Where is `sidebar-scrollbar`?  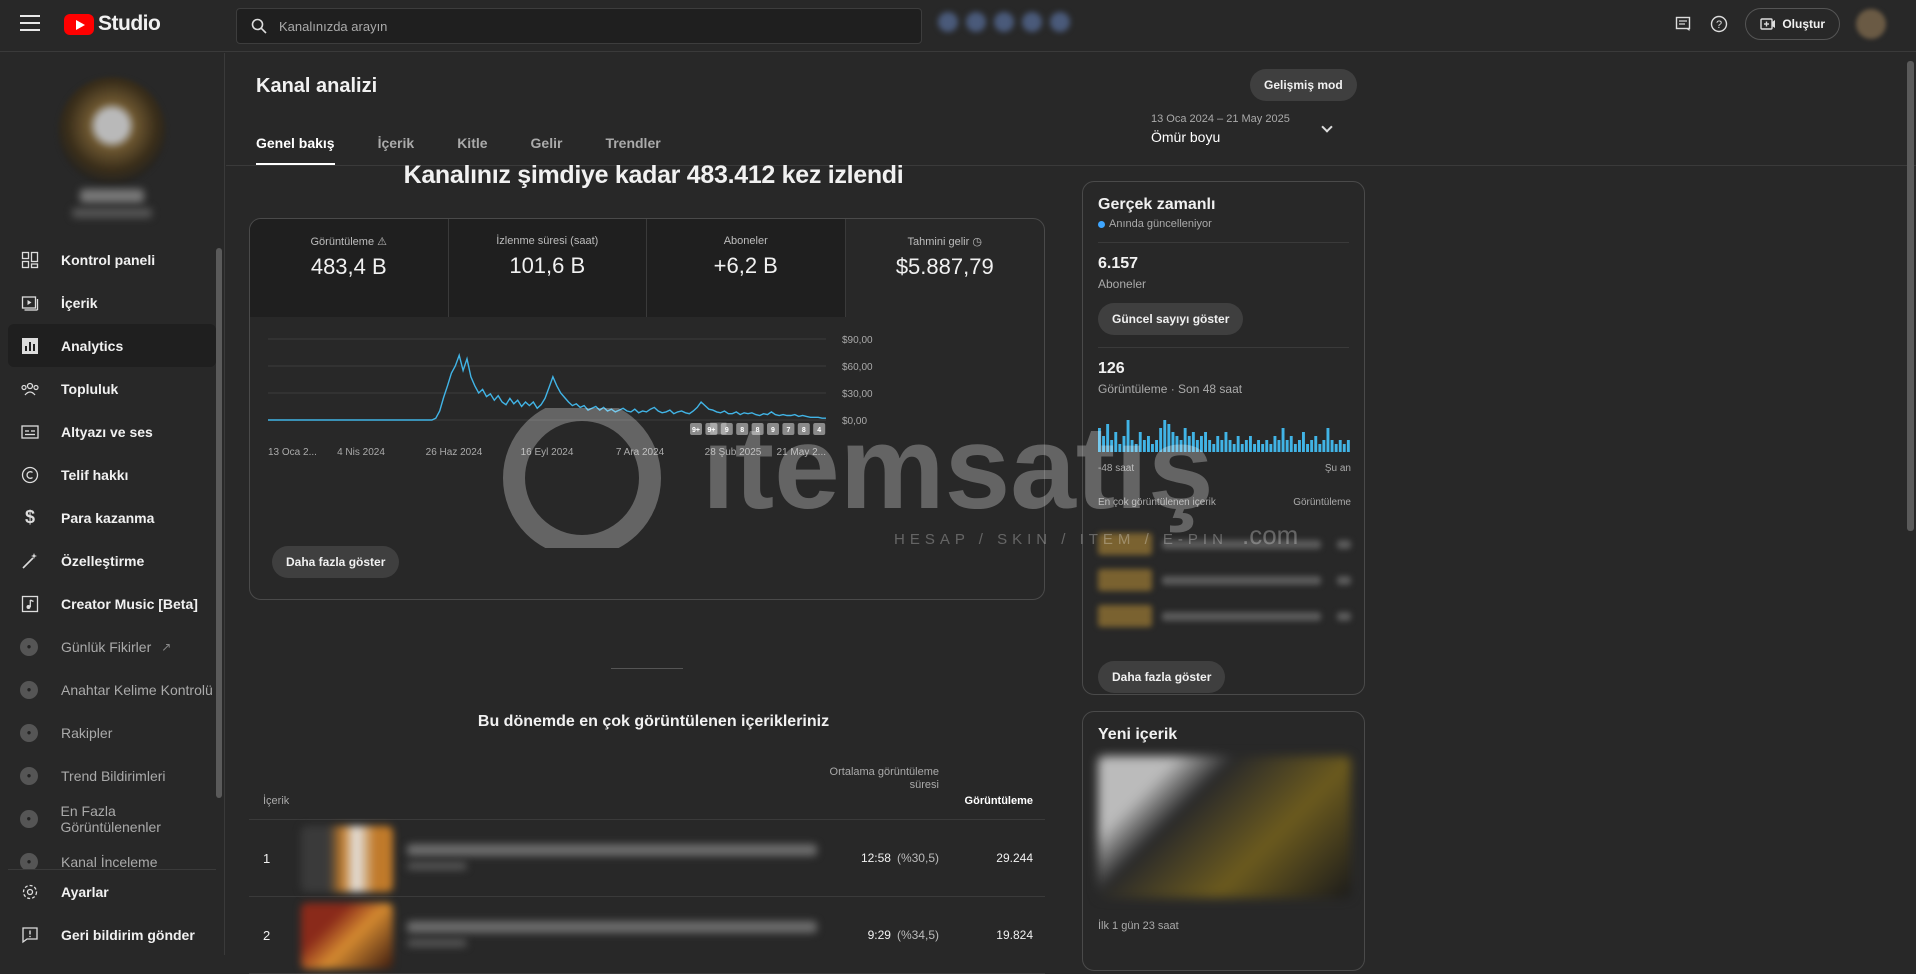 sidebar-scrollbar is located at coordinates (219, 523).